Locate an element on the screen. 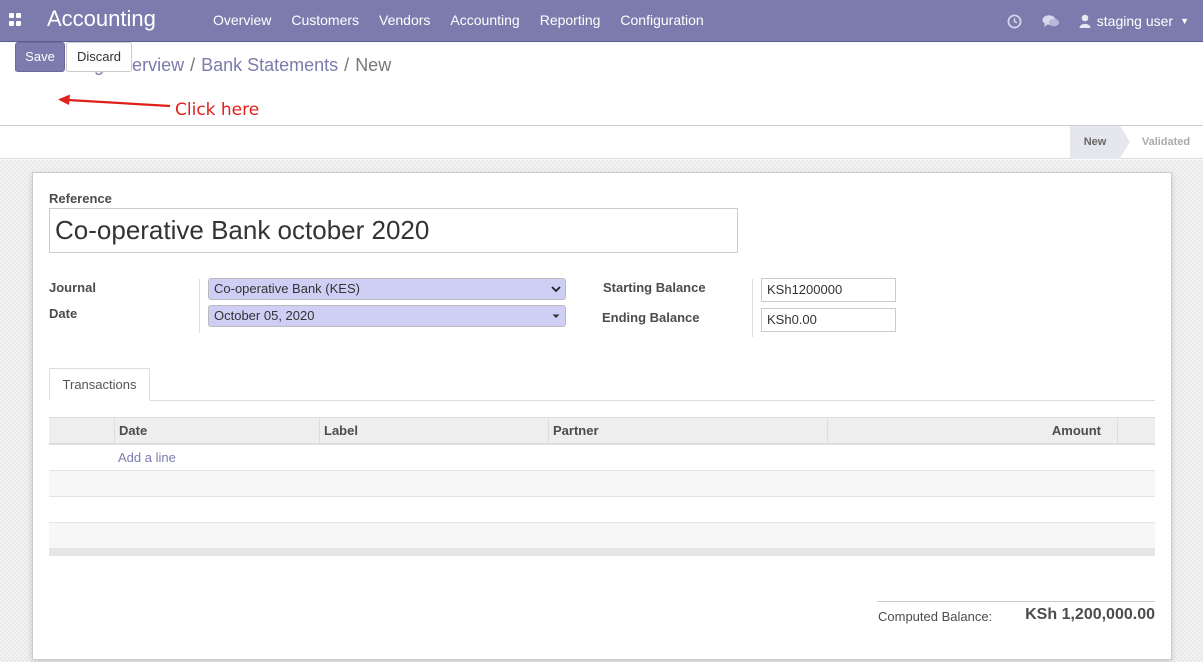  chevron-down-icon is located at coordinates (556, 293).